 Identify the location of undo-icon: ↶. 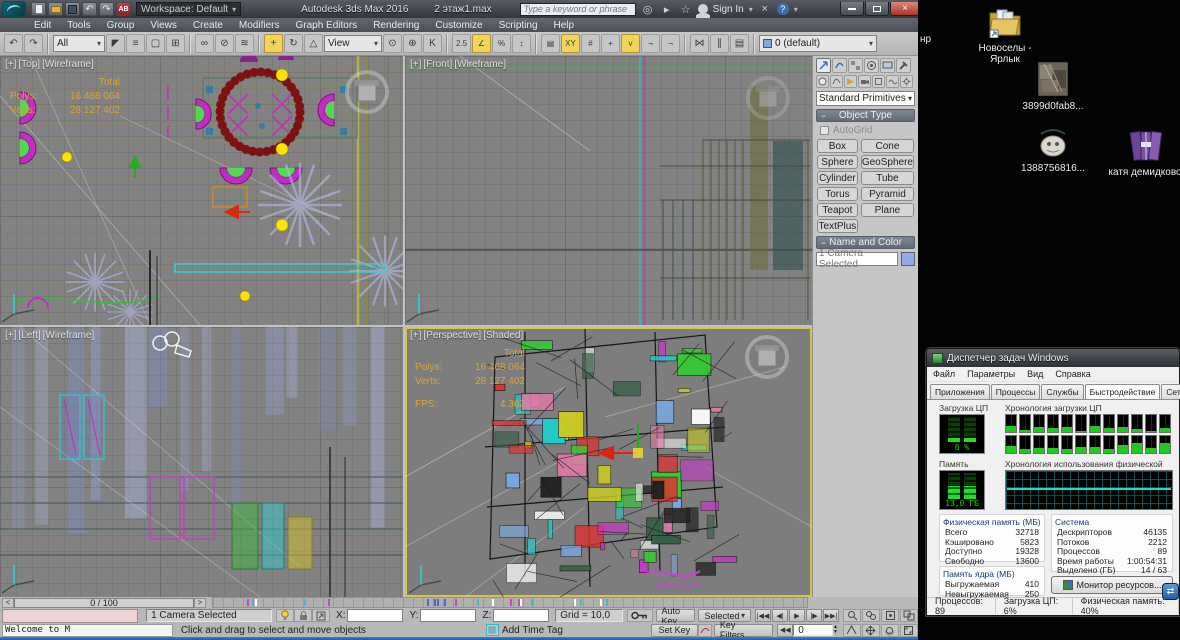
(13, 43).